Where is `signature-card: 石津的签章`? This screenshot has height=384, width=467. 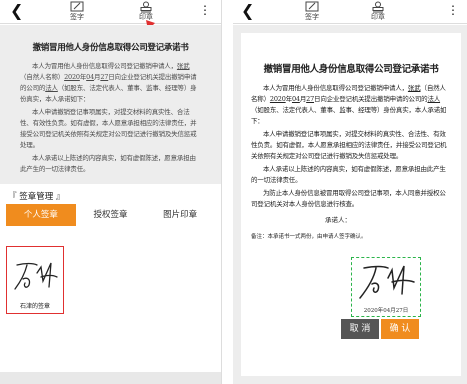
signature-card: 石津的签章 is located at coordinates (35, 280).